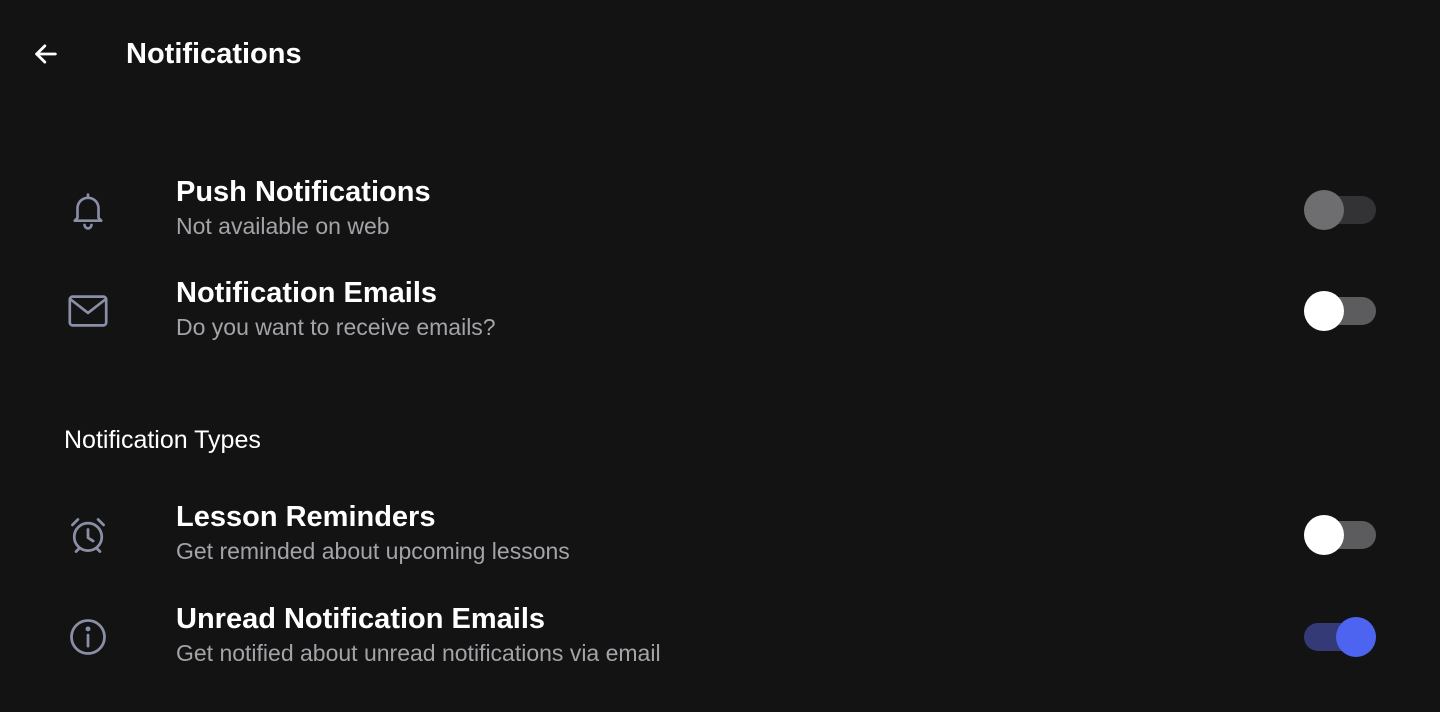 The height and width of the screenshot is (712, 1440). Describe the element at coordinates (303, 192) in the screenshot. I see `setting-title: Push Notifications` at that location.